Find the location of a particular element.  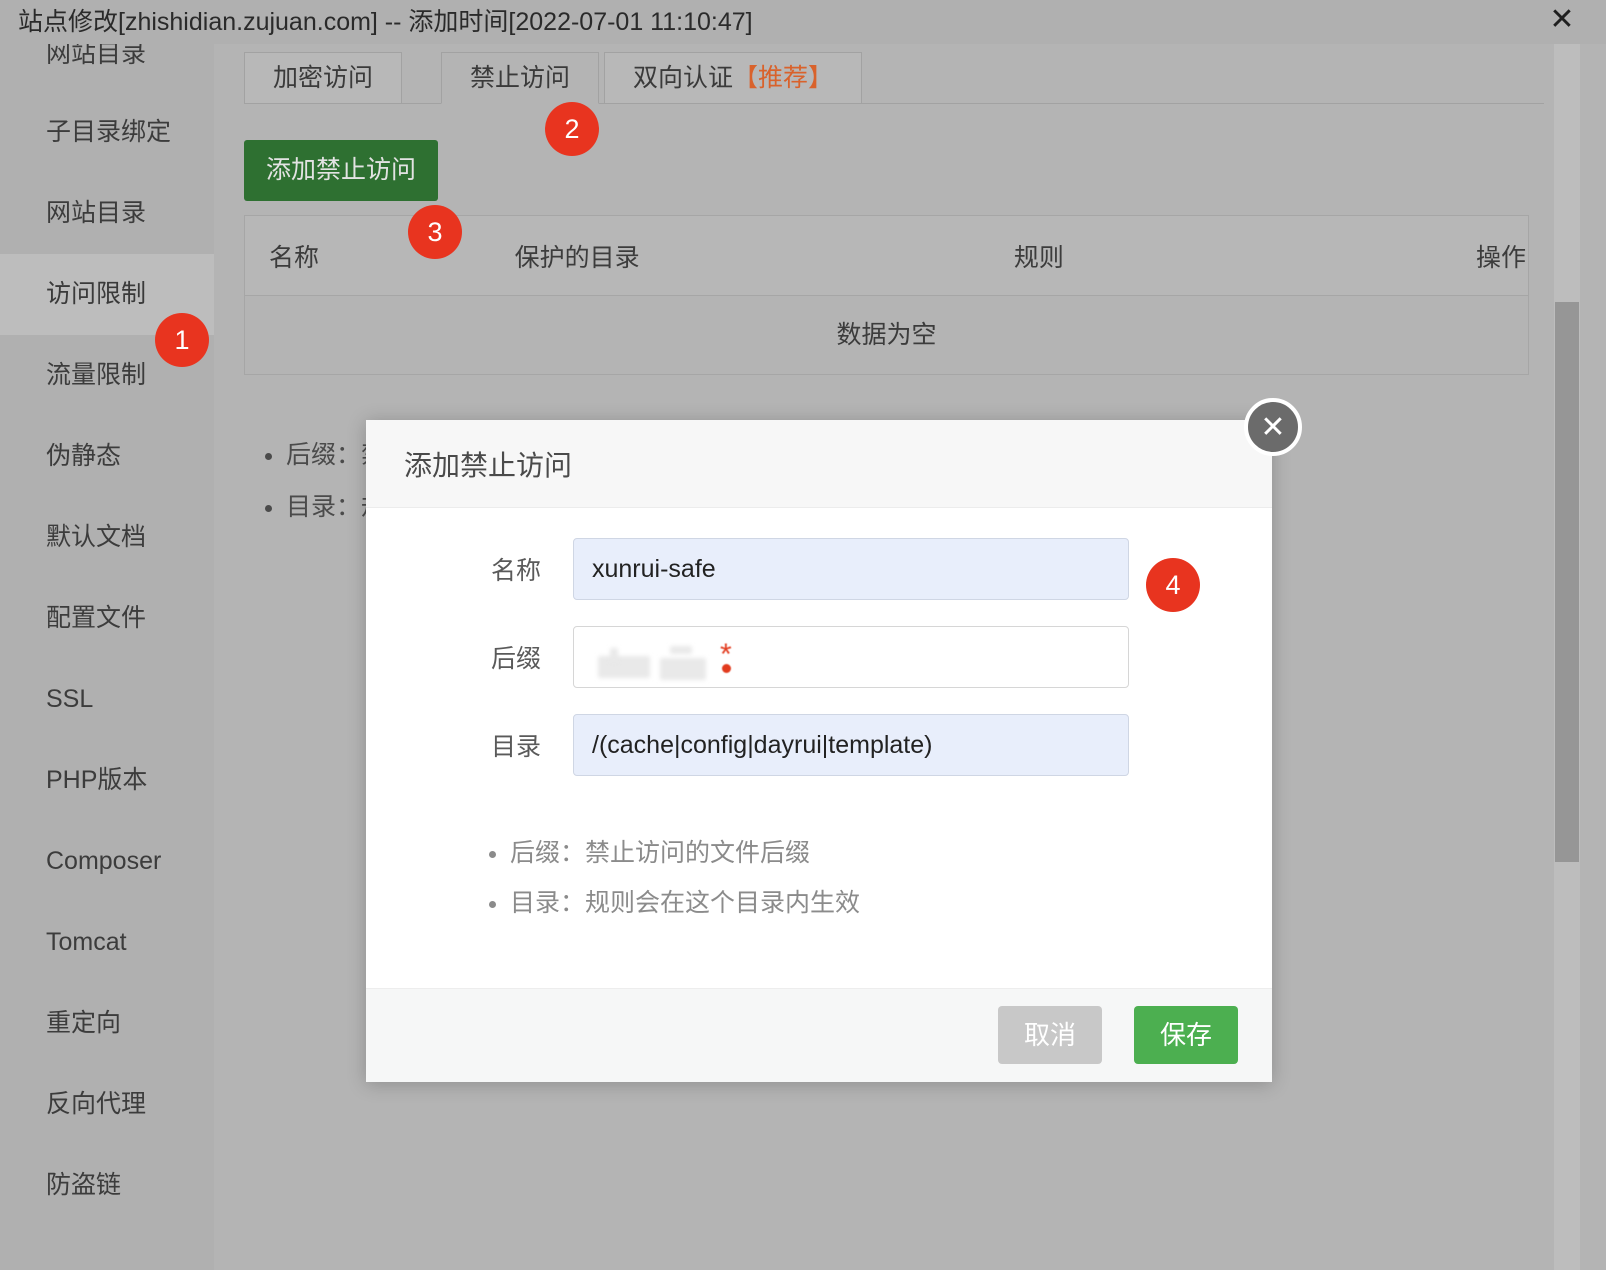

sidebar-item-rewrite: 伪静态 is located at coordinates (107, 456).